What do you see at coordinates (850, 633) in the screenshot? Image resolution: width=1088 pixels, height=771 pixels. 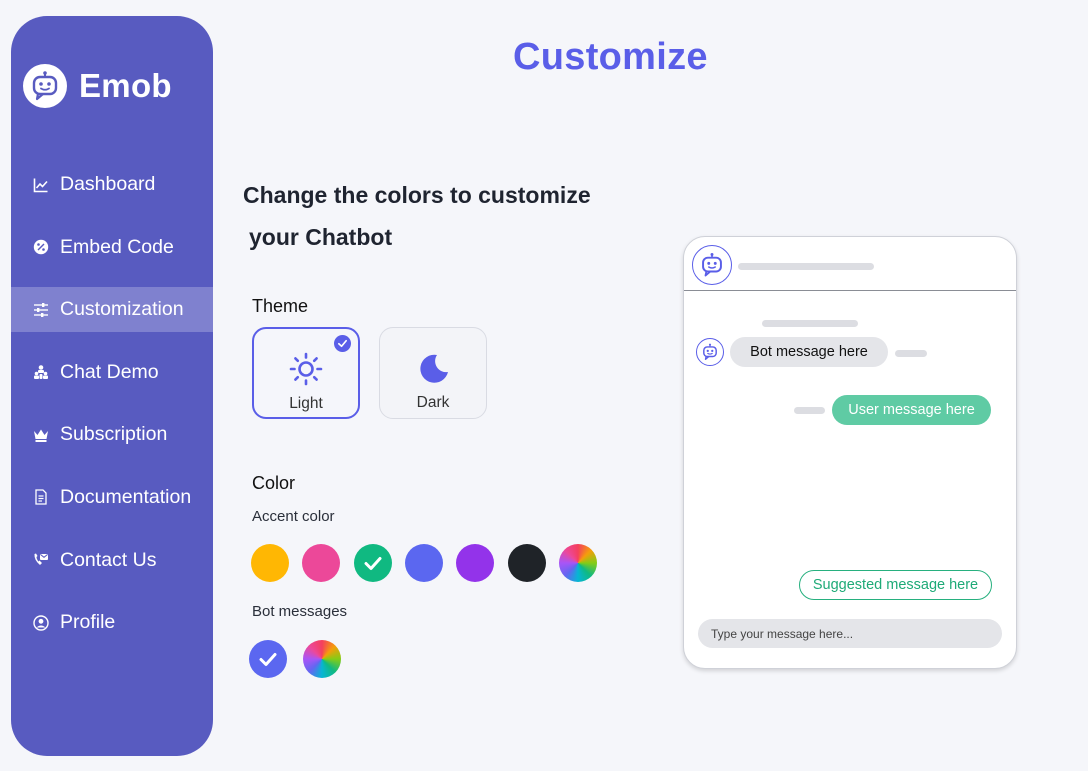 I see `message-input` at bounding box center [850, 633].